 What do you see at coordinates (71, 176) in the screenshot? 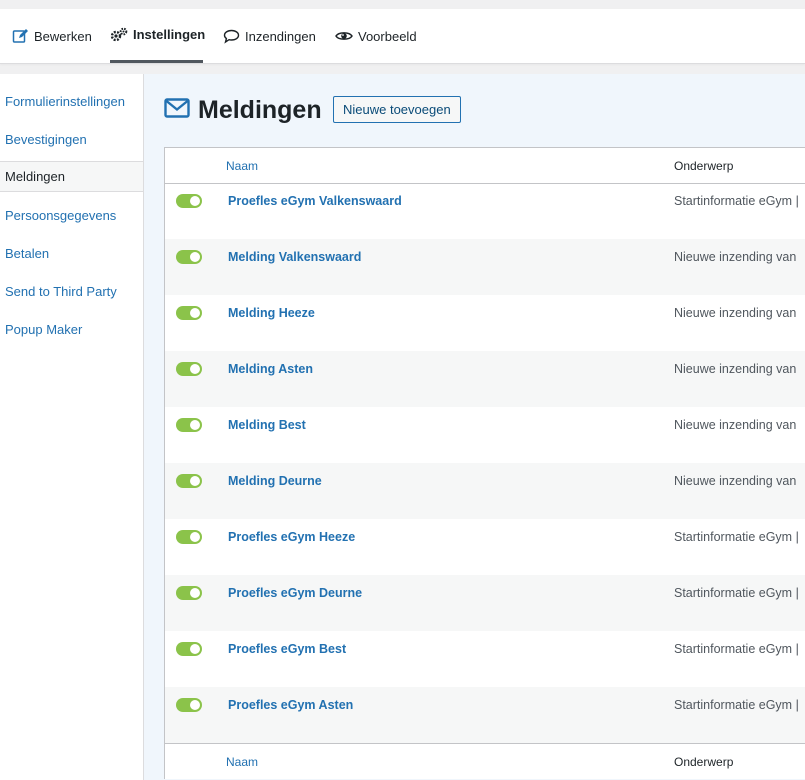
I see `sidebar-item-meldingen: Meldingen` at bounding box center [71, 176].